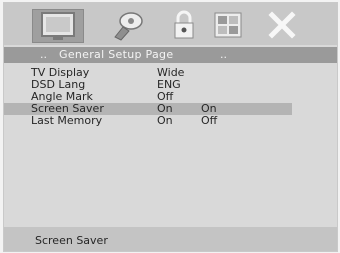 The width and height of the screenshot is (340, 253). I want to click on setting-row-last-memory: Last Memory On Off, so click(170, 121).